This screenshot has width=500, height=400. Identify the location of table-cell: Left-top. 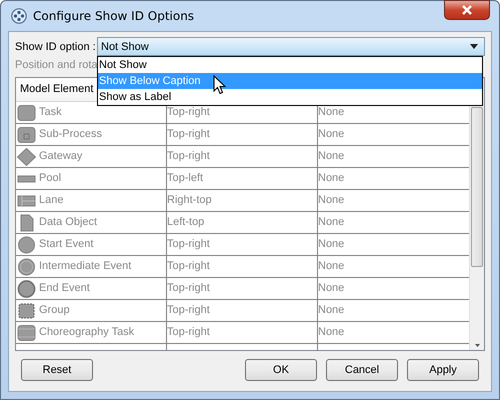
(242, 222).